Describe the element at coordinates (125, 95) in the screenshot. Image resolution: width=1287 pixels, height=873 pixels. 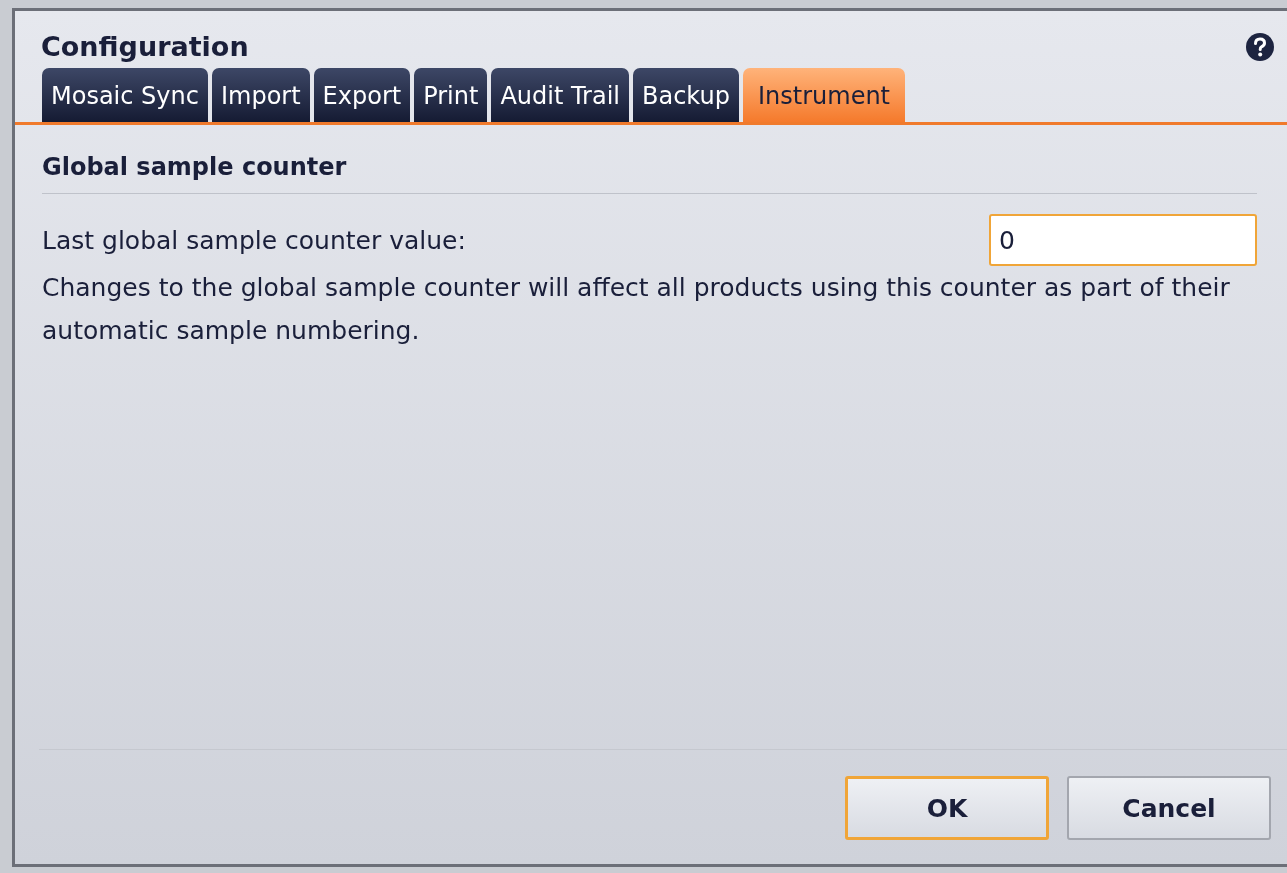
I see `tab: Mosaic Sync` at that location.